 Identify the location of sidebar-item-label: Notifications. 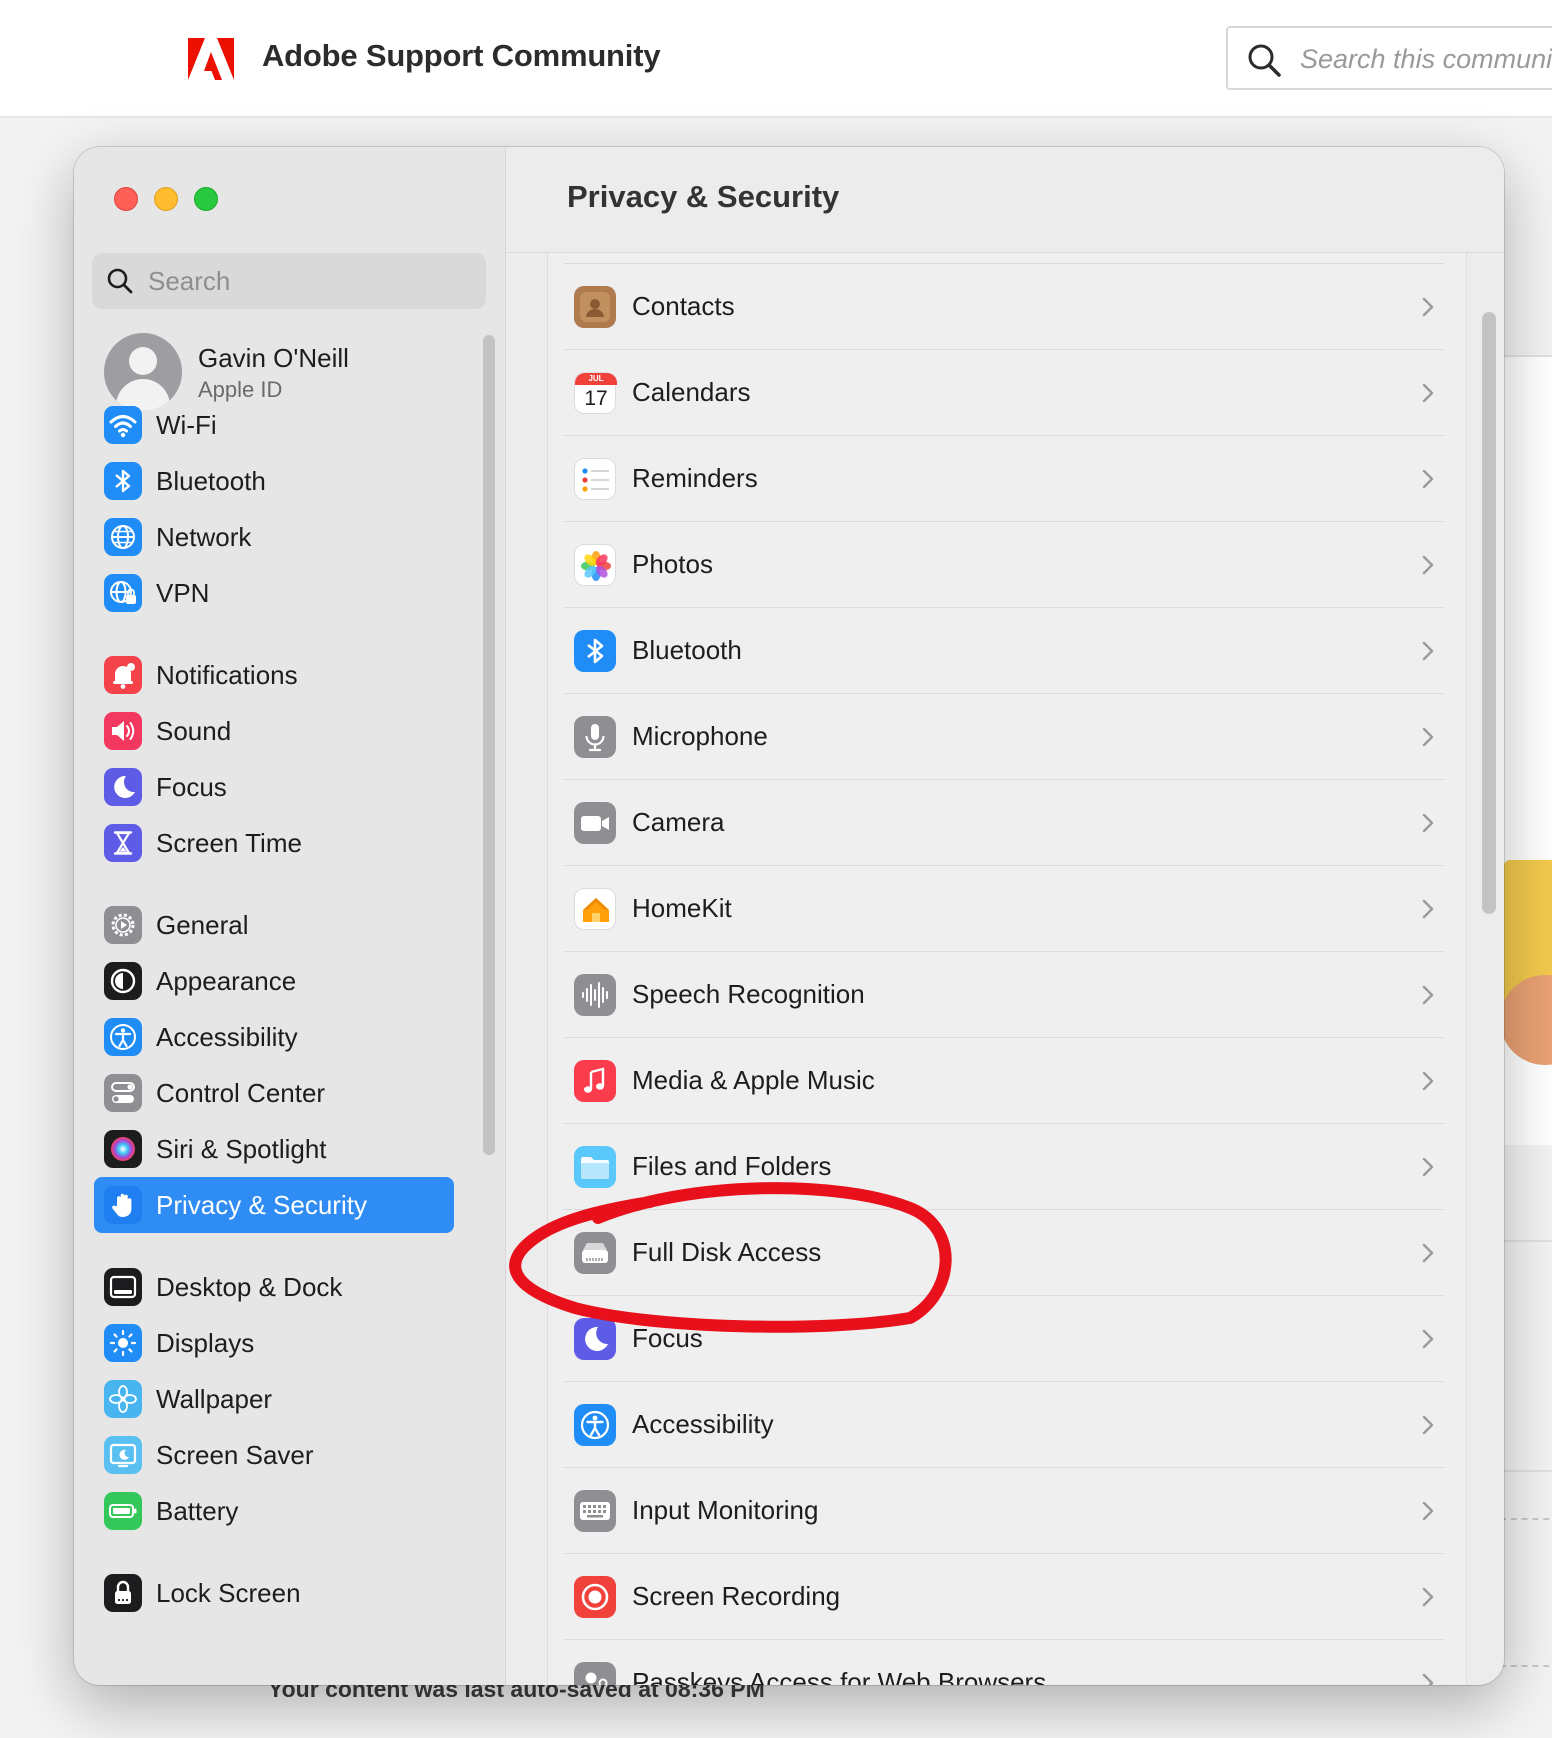
(227, 675).